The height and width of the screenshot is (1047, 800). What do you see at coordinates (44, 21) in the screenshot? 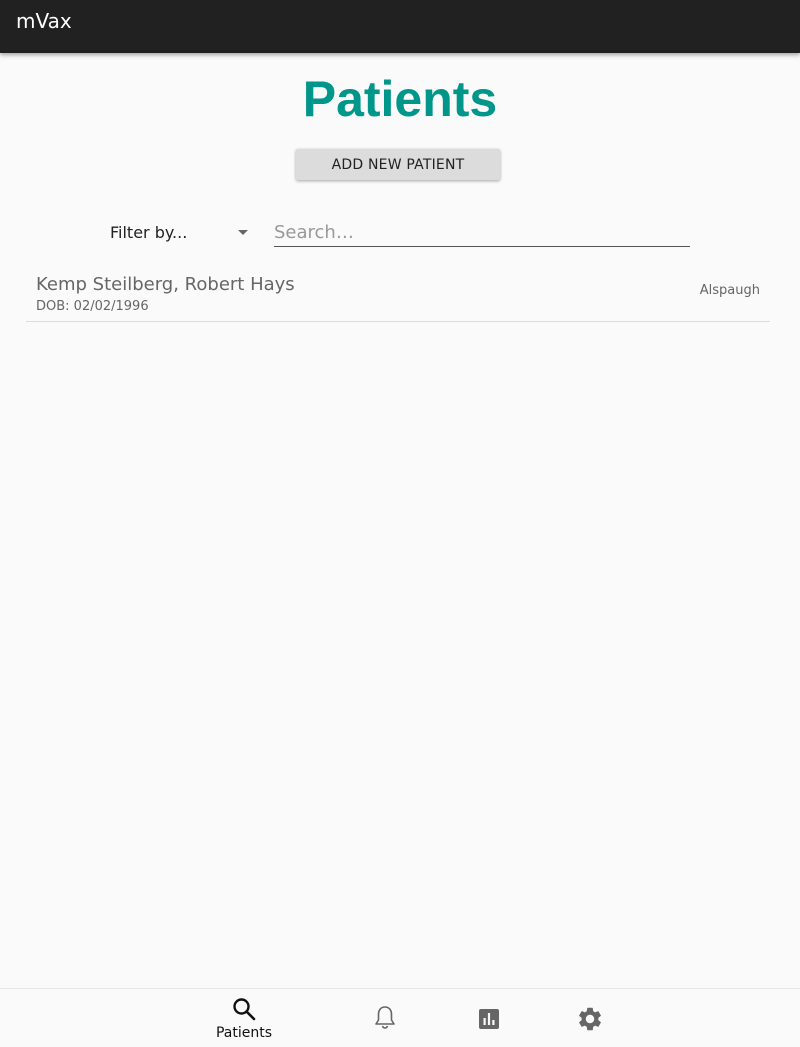
I see `app-title: mVax` at bounding box center [44, 21].